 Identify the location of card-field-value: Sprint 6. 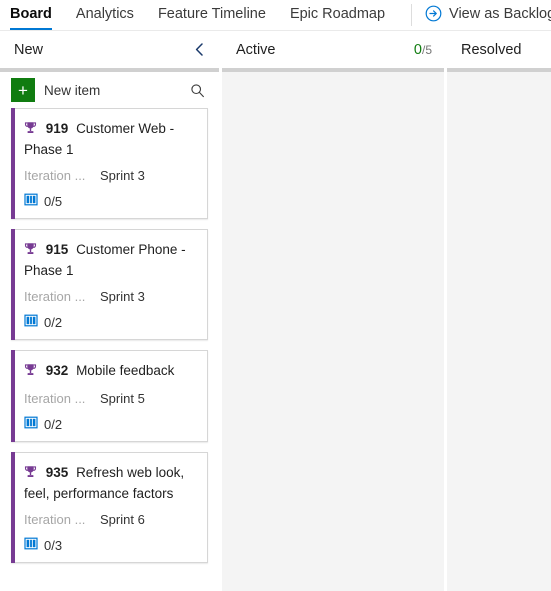
(122, 519).